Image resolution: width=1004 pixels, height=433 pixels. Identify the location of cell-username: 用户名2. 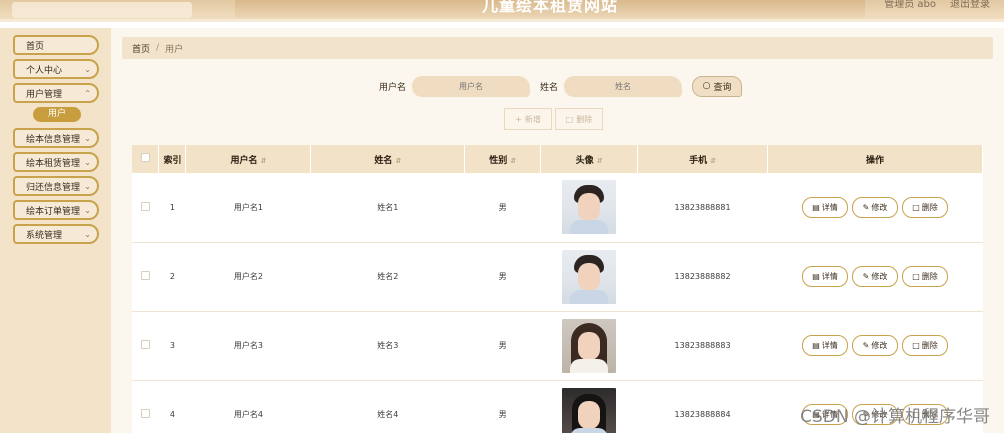
(248, 277).